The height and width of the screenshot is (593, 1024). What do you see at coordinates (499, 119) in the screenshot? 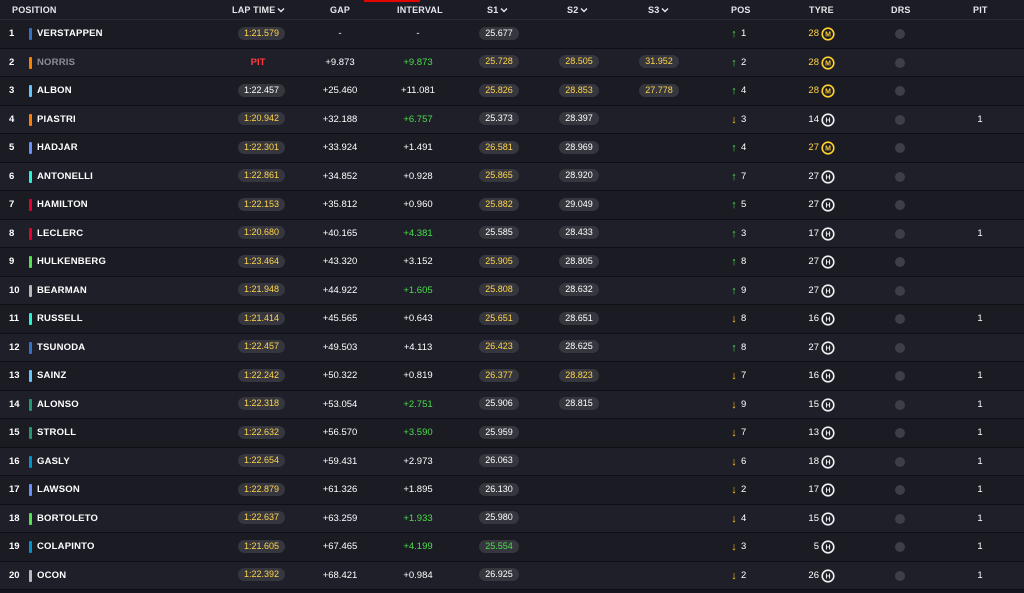
I see `sector-s1: 25.373` at bounding box center [499, 119].